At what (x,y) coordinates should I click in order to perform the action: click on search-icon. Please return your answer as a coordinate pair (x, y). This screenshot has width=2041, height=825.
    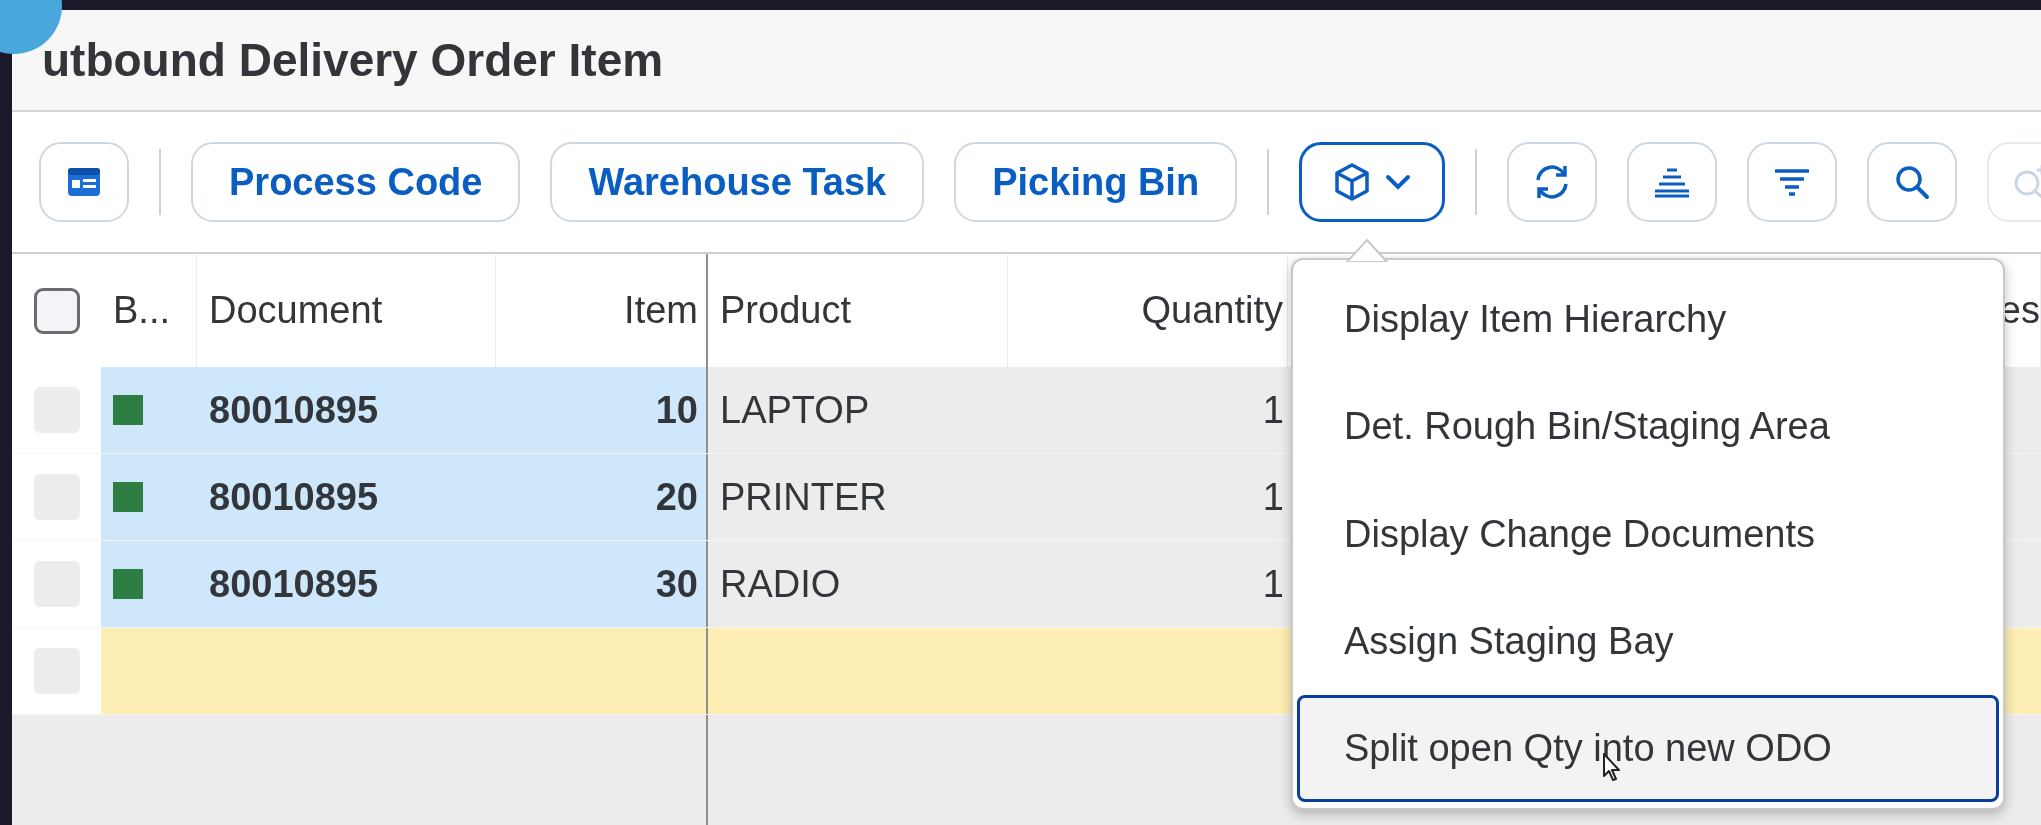
    Looking at the image, I should click on (1912, 182).